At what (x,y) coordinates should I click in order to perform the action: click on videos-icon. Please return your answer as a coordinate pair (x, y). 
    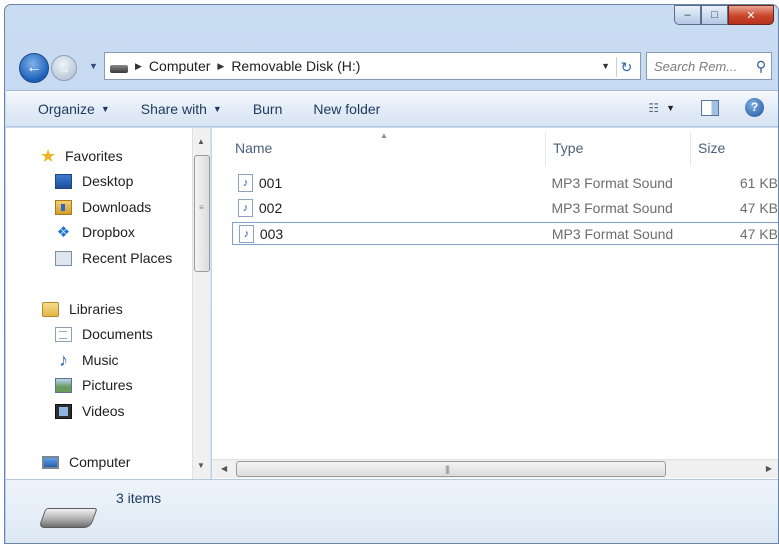
    Looking at the image, I should click on (63, 411).